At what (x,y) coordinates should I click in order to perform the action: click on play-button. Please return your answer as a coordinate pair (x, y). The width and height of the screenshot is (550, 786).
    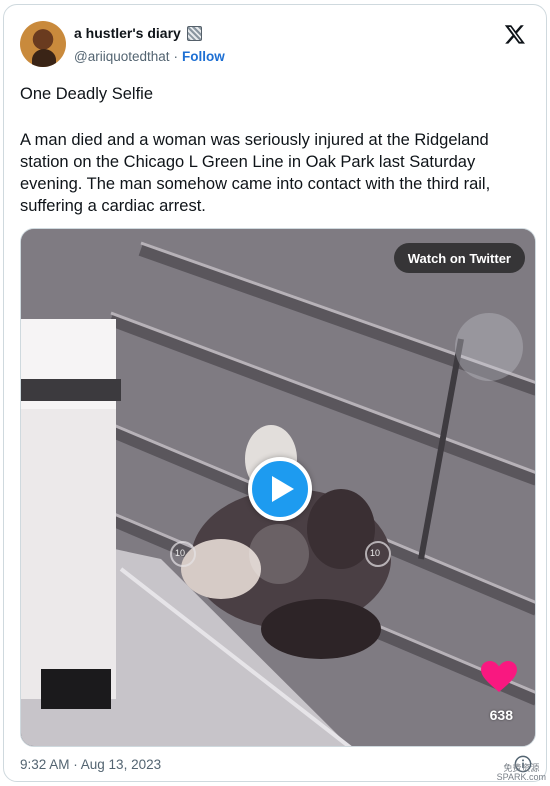
    Looking at the image, I should click on (280, 489).